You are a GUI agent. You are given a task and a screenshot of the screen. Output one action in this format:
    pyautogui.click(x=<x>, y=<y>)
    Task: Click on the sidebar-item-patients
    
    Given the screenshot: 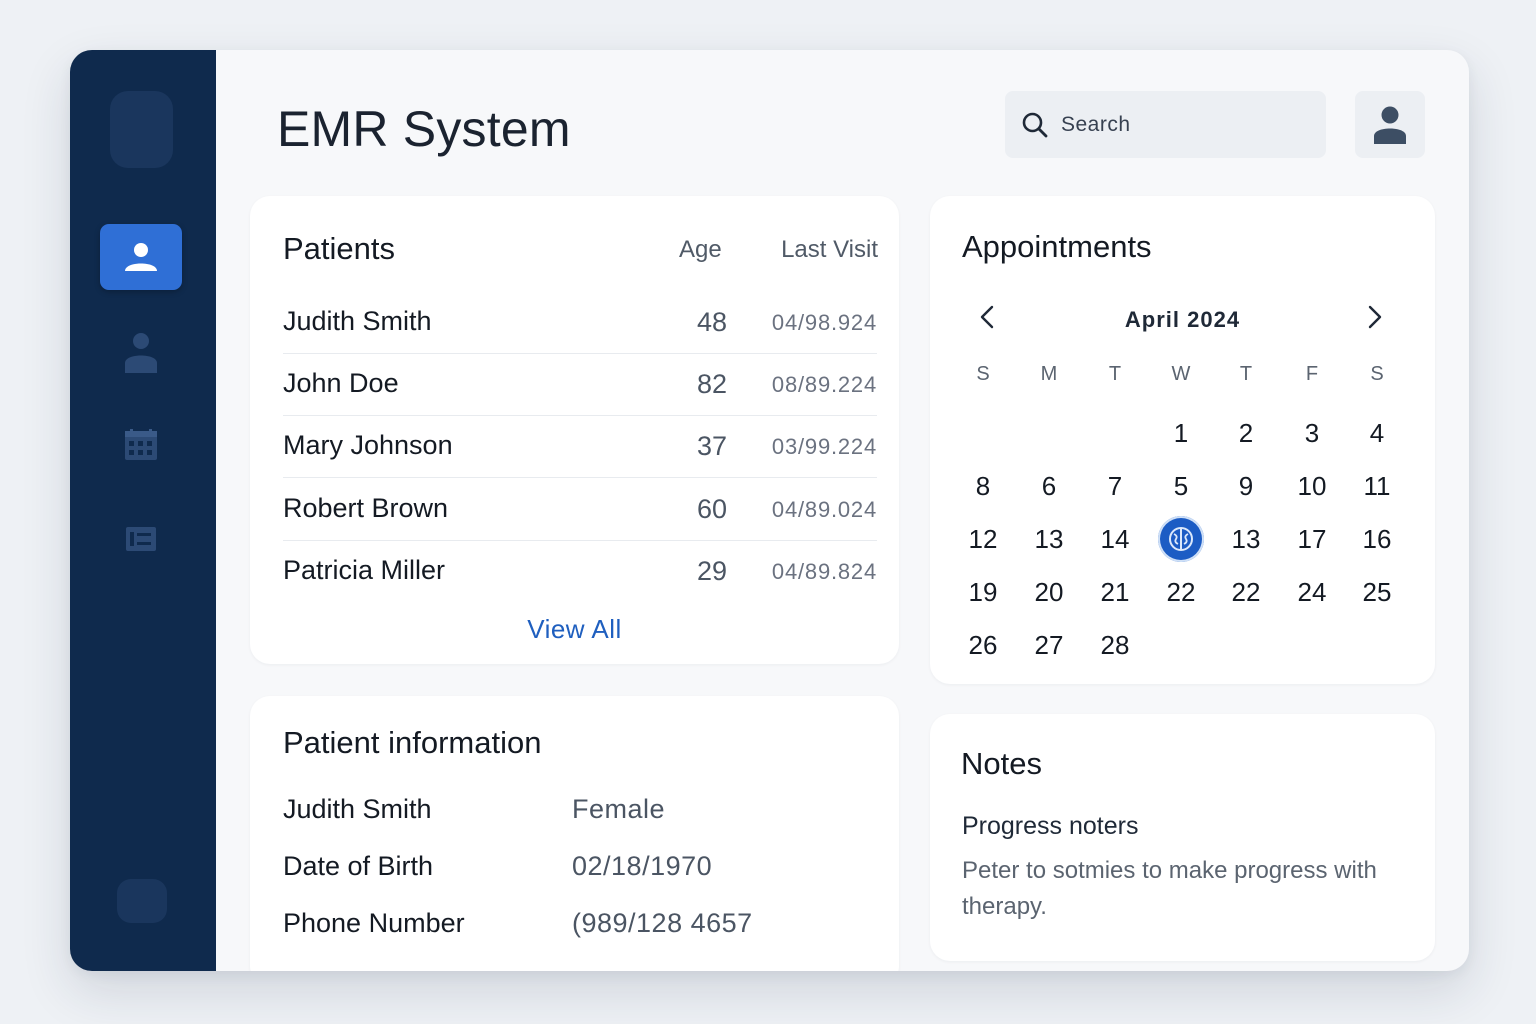 What is the action you would take?
    pyautogui.click(x=141, y=257)
    